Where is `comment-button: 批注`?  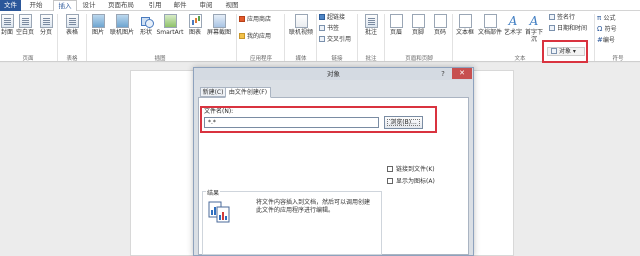 comment-button: 批注 is located at coordinates (371, 25).